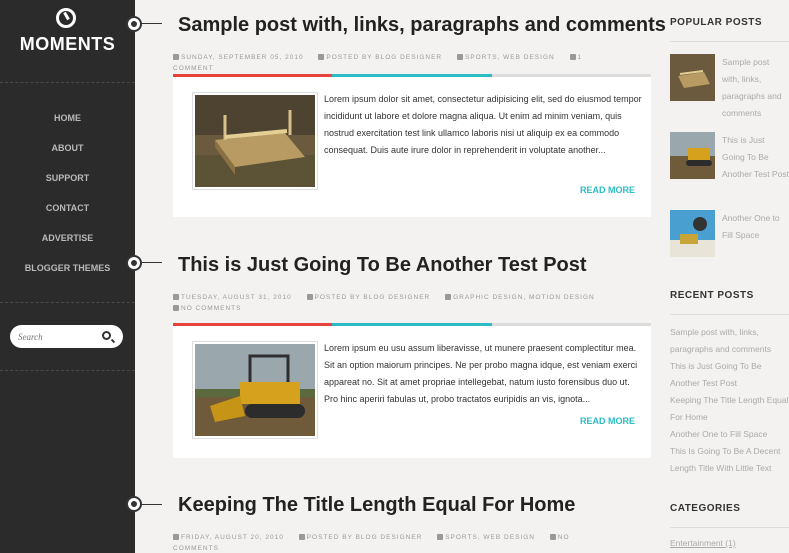 Image resolution: width=789 pixels, height=553 pixels. What do you see at coordinates (67, 185) in the screenshot?
I see `nav-support: SUPPORT` at bounding box center [67, 185].